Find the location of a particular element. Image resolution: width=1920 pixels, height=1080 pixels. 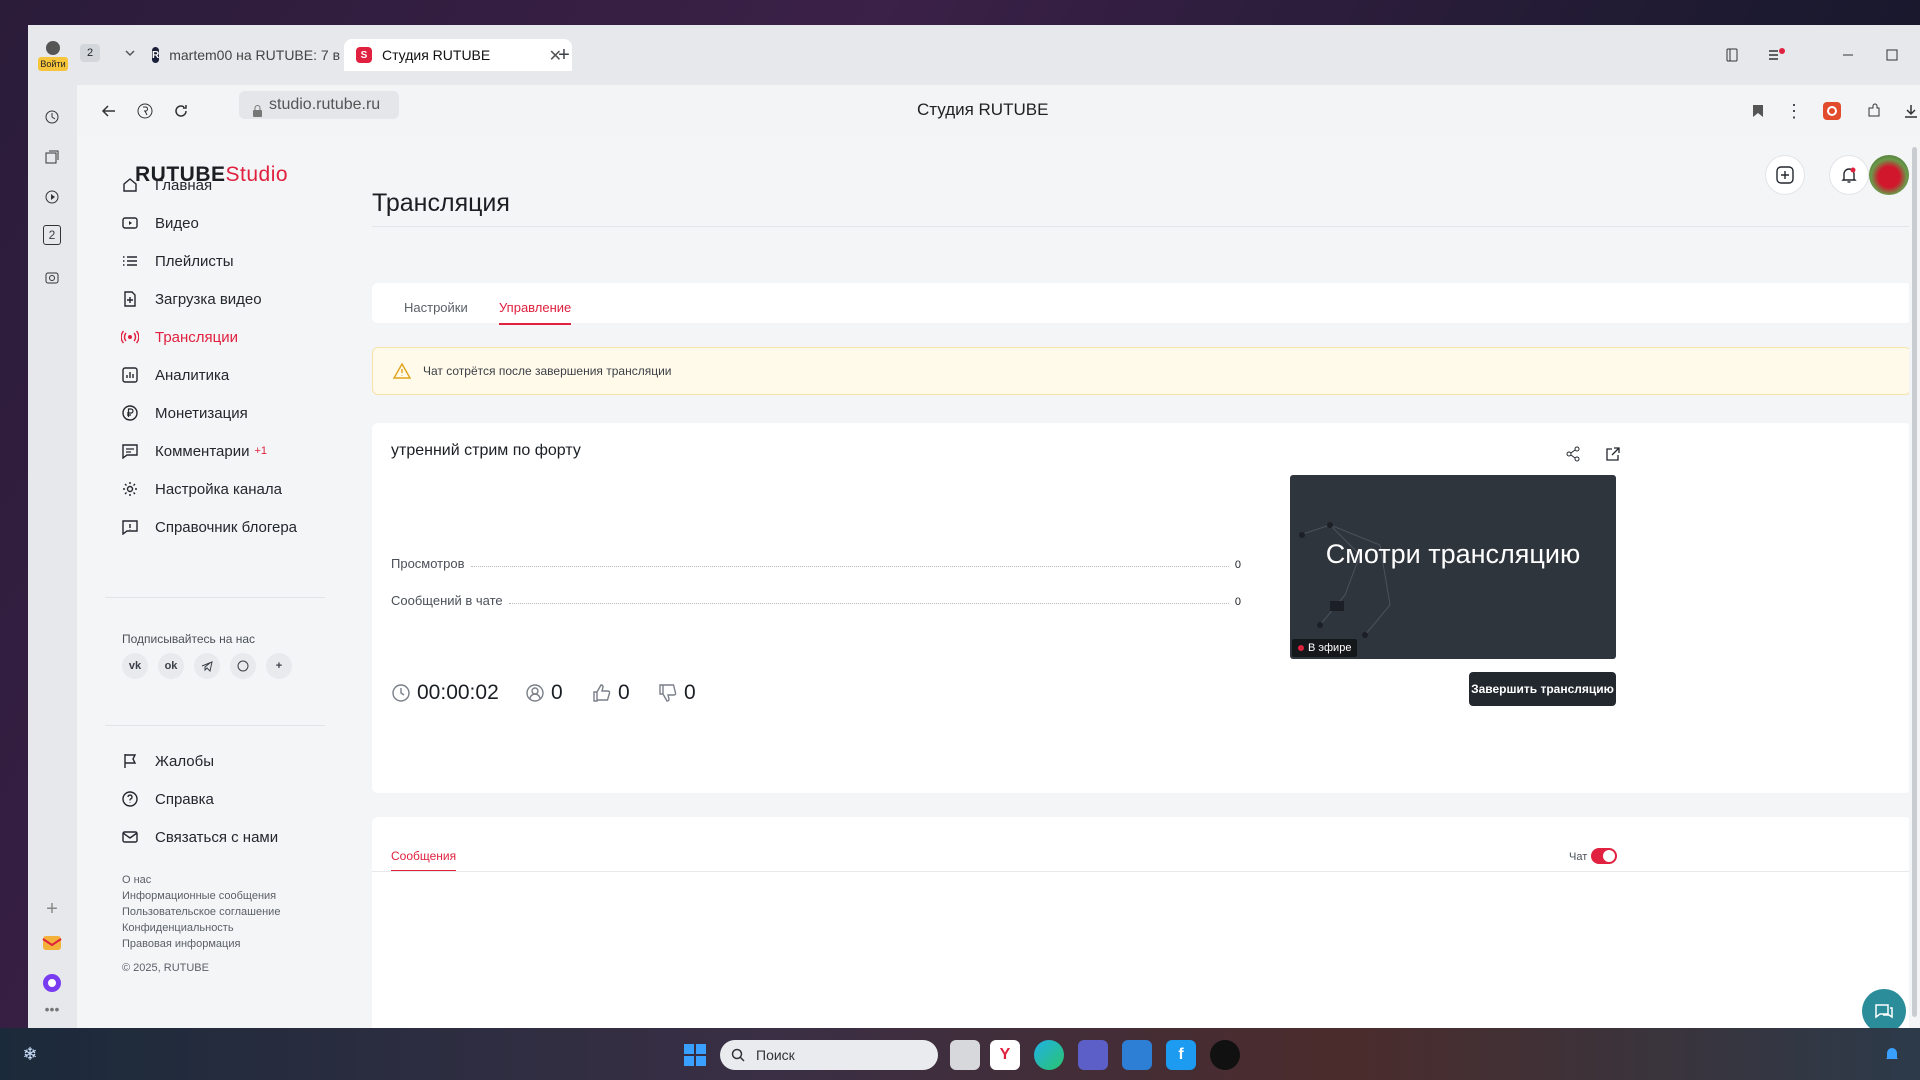

sidebar-item-contact: Связаться с нами is located at coordinates (224, 837).